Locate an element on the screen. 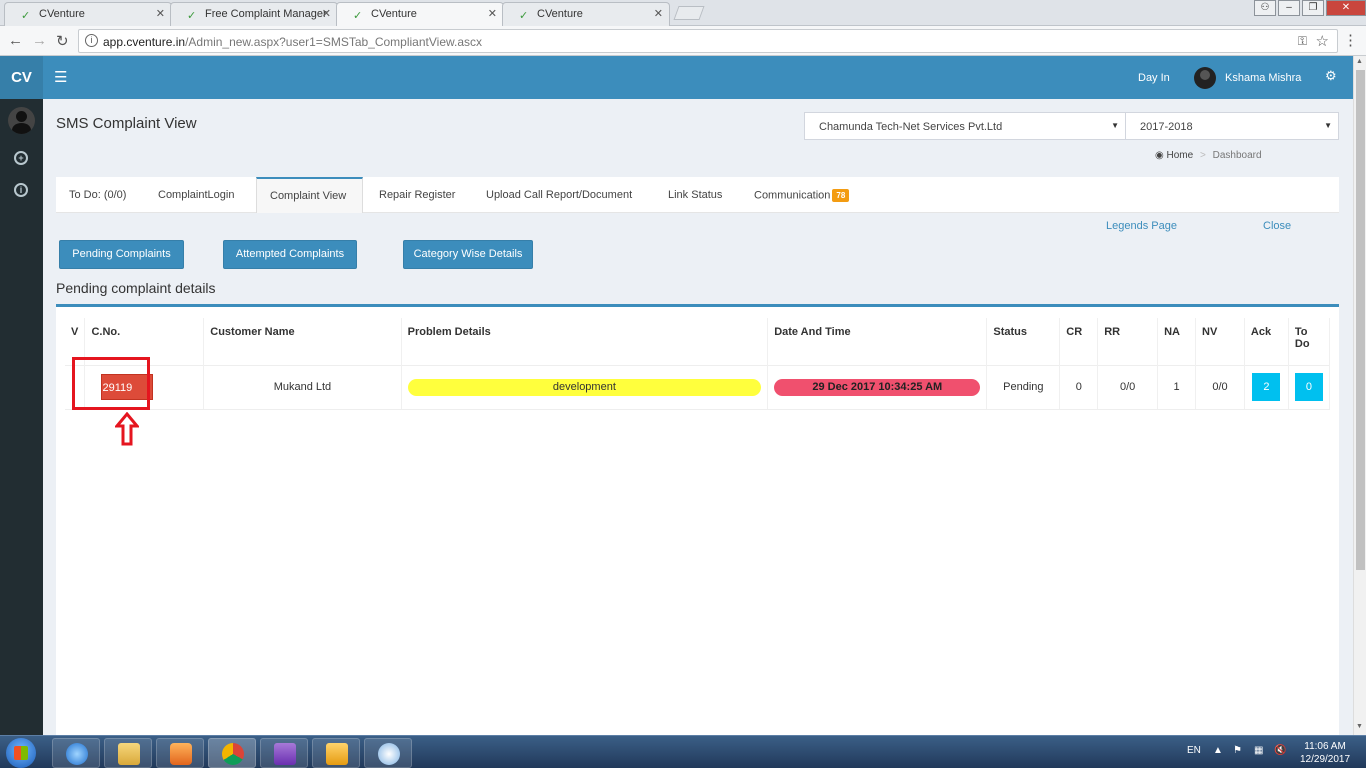  paint-icon is located at coordinates (389, 754).